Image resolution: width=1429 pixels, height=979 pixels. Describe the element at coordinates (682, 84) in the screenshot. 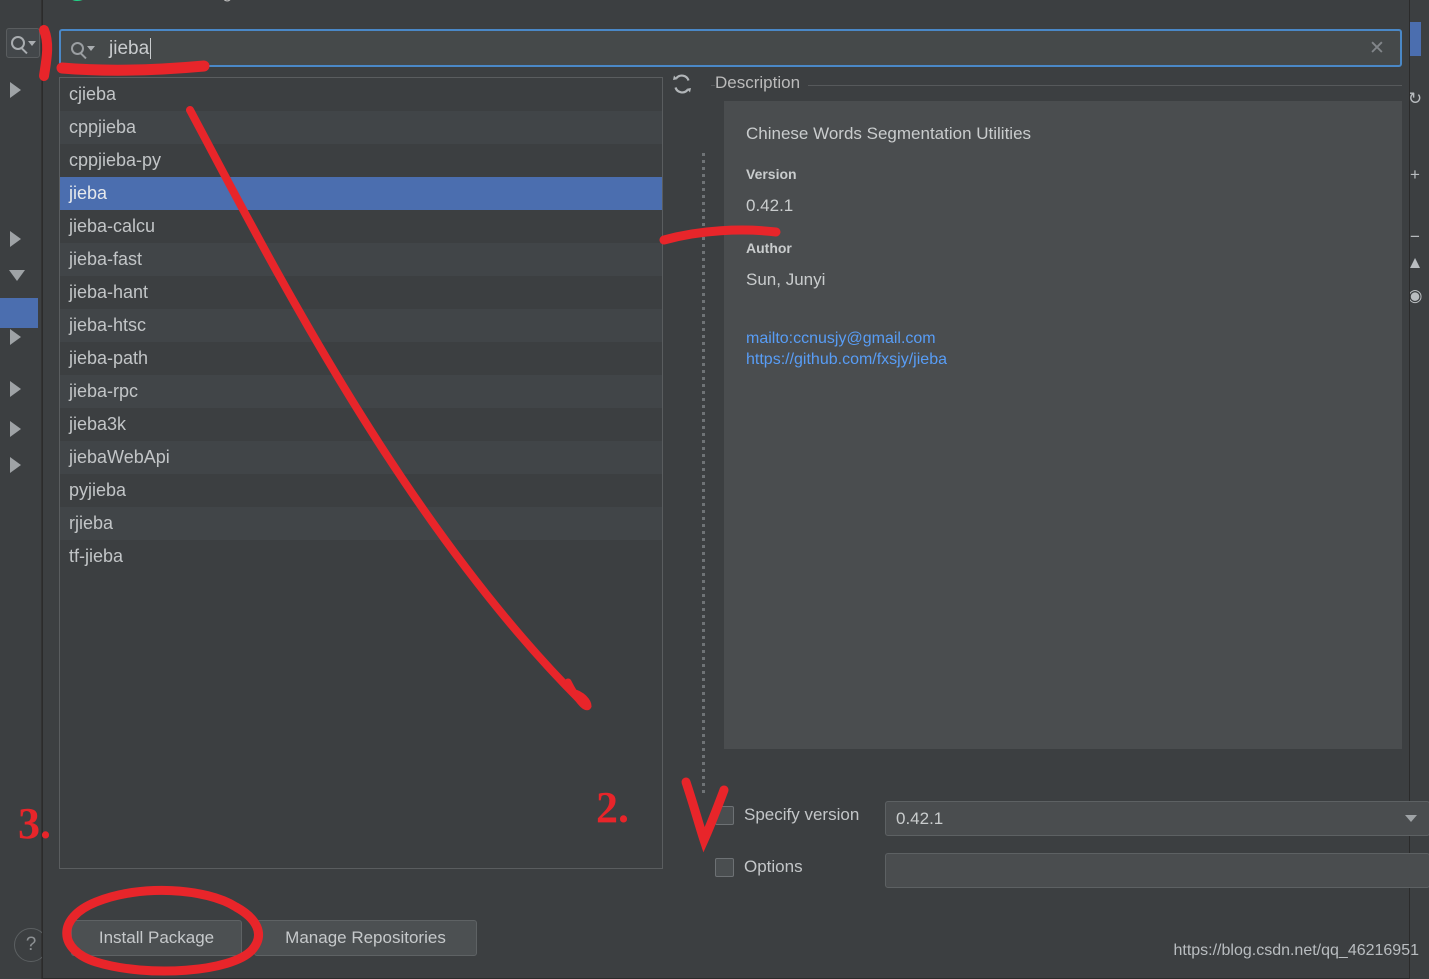

I see `refresh-icon` at that location.